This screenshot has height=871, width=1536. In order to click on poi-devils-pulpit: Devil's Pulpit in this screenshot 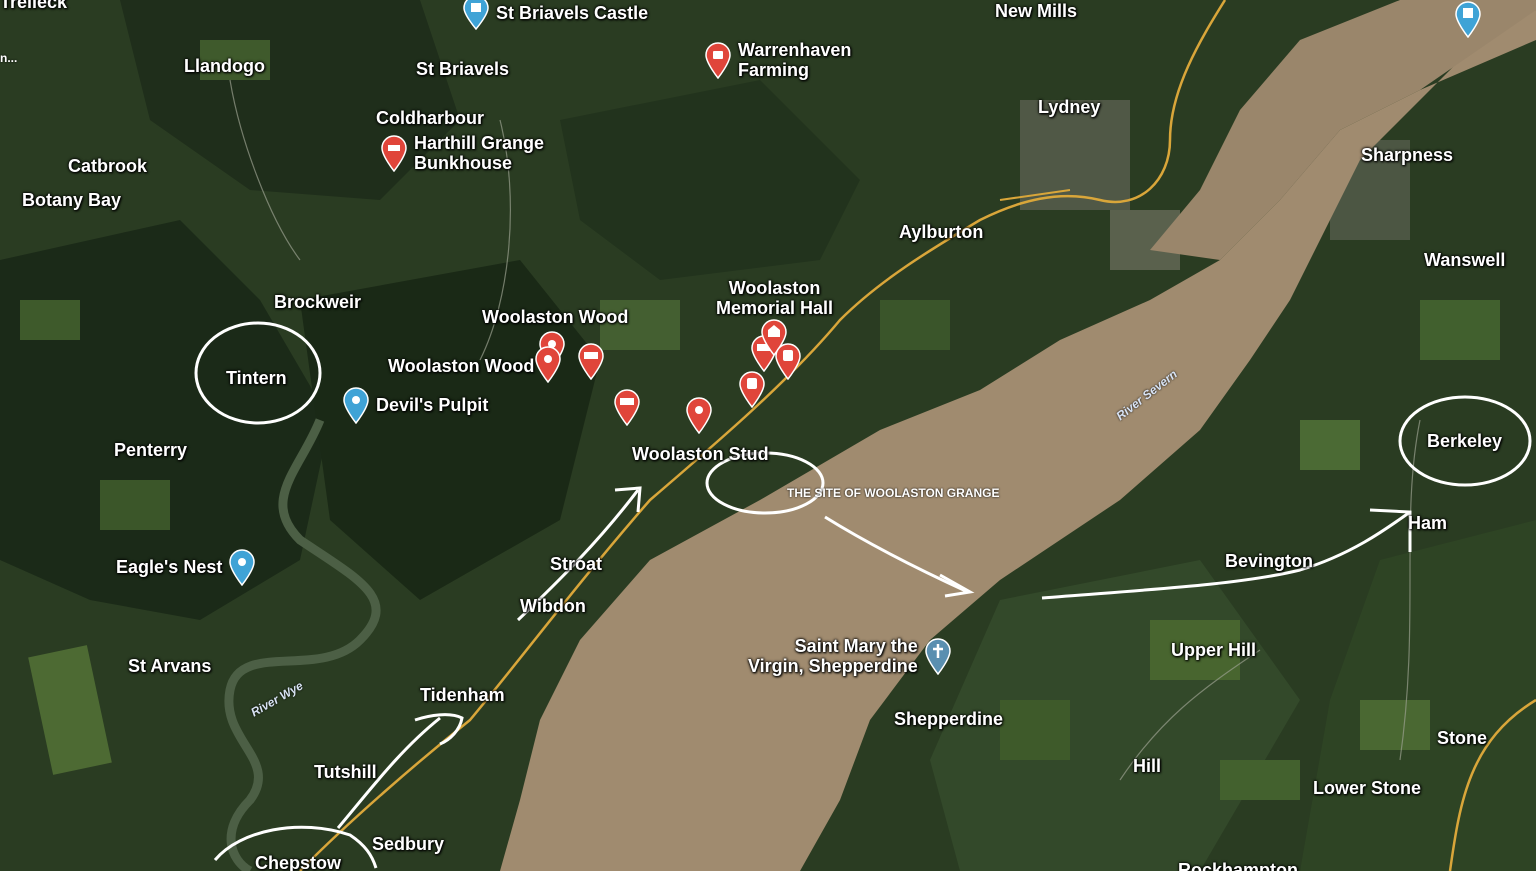, I will do `click(415, 405)`.